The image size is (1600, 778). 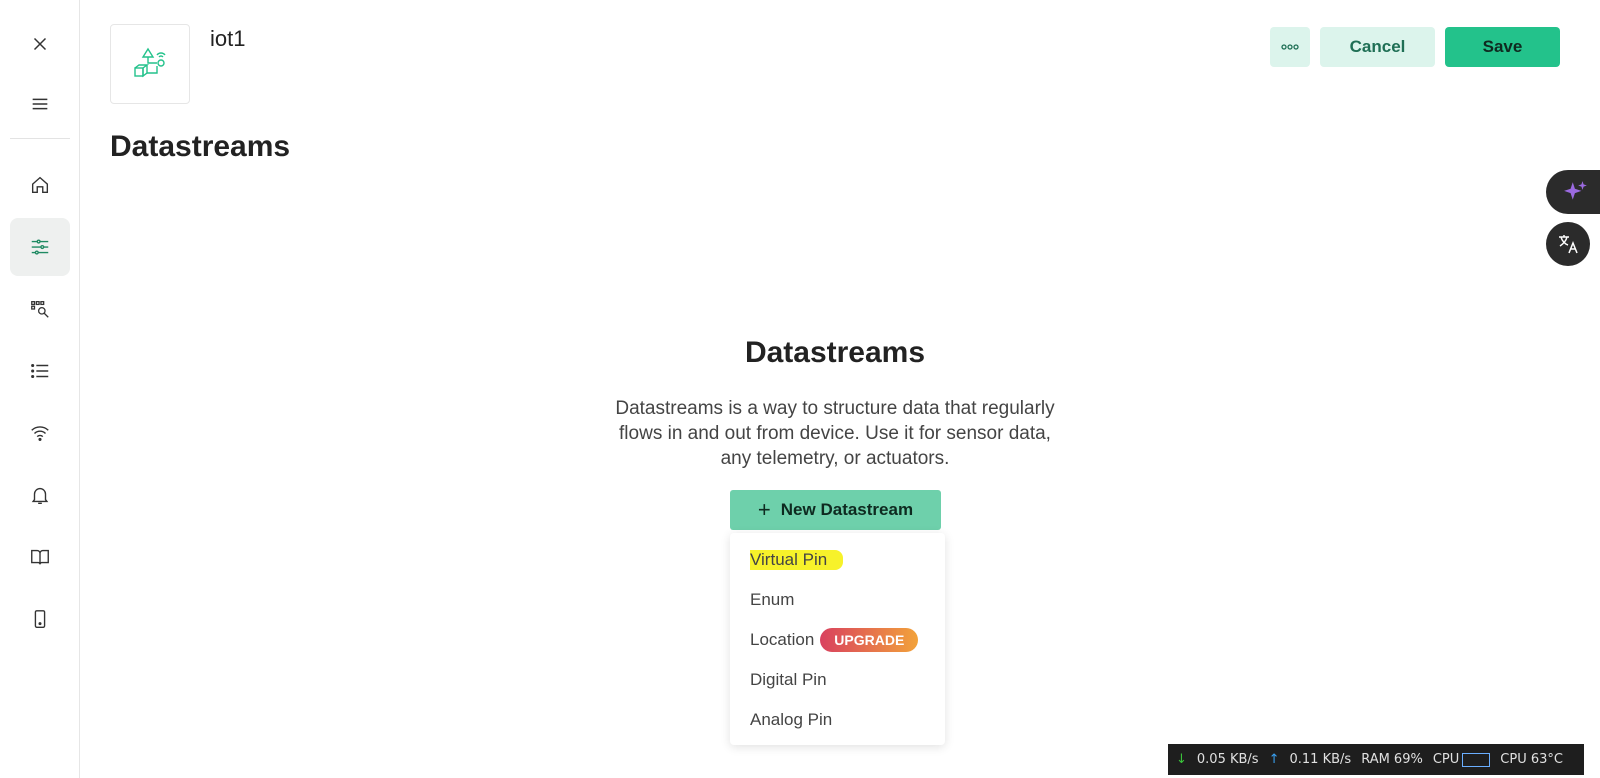 I want to click on wifi-icon, so click(x=40, y=433).